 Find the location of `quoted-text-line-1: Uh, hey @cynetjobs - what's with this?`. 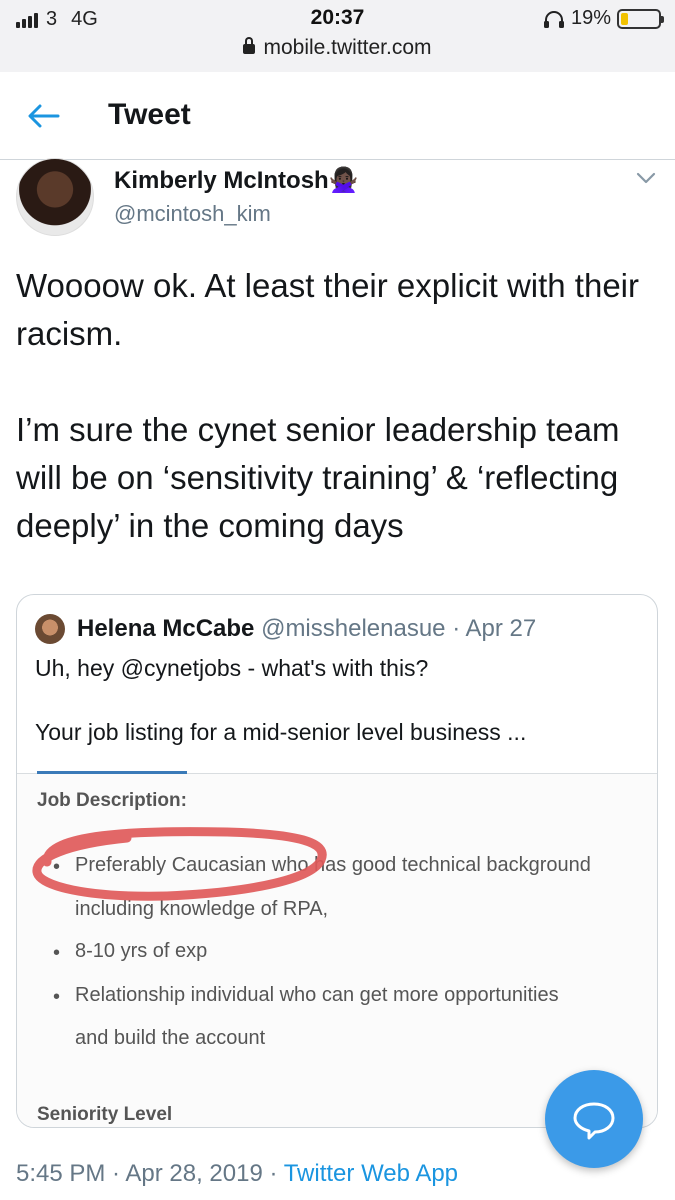

quoted-text-line-1: Uh, hey @cynetjobs - what's with this? is located at coordinates (232, 668).